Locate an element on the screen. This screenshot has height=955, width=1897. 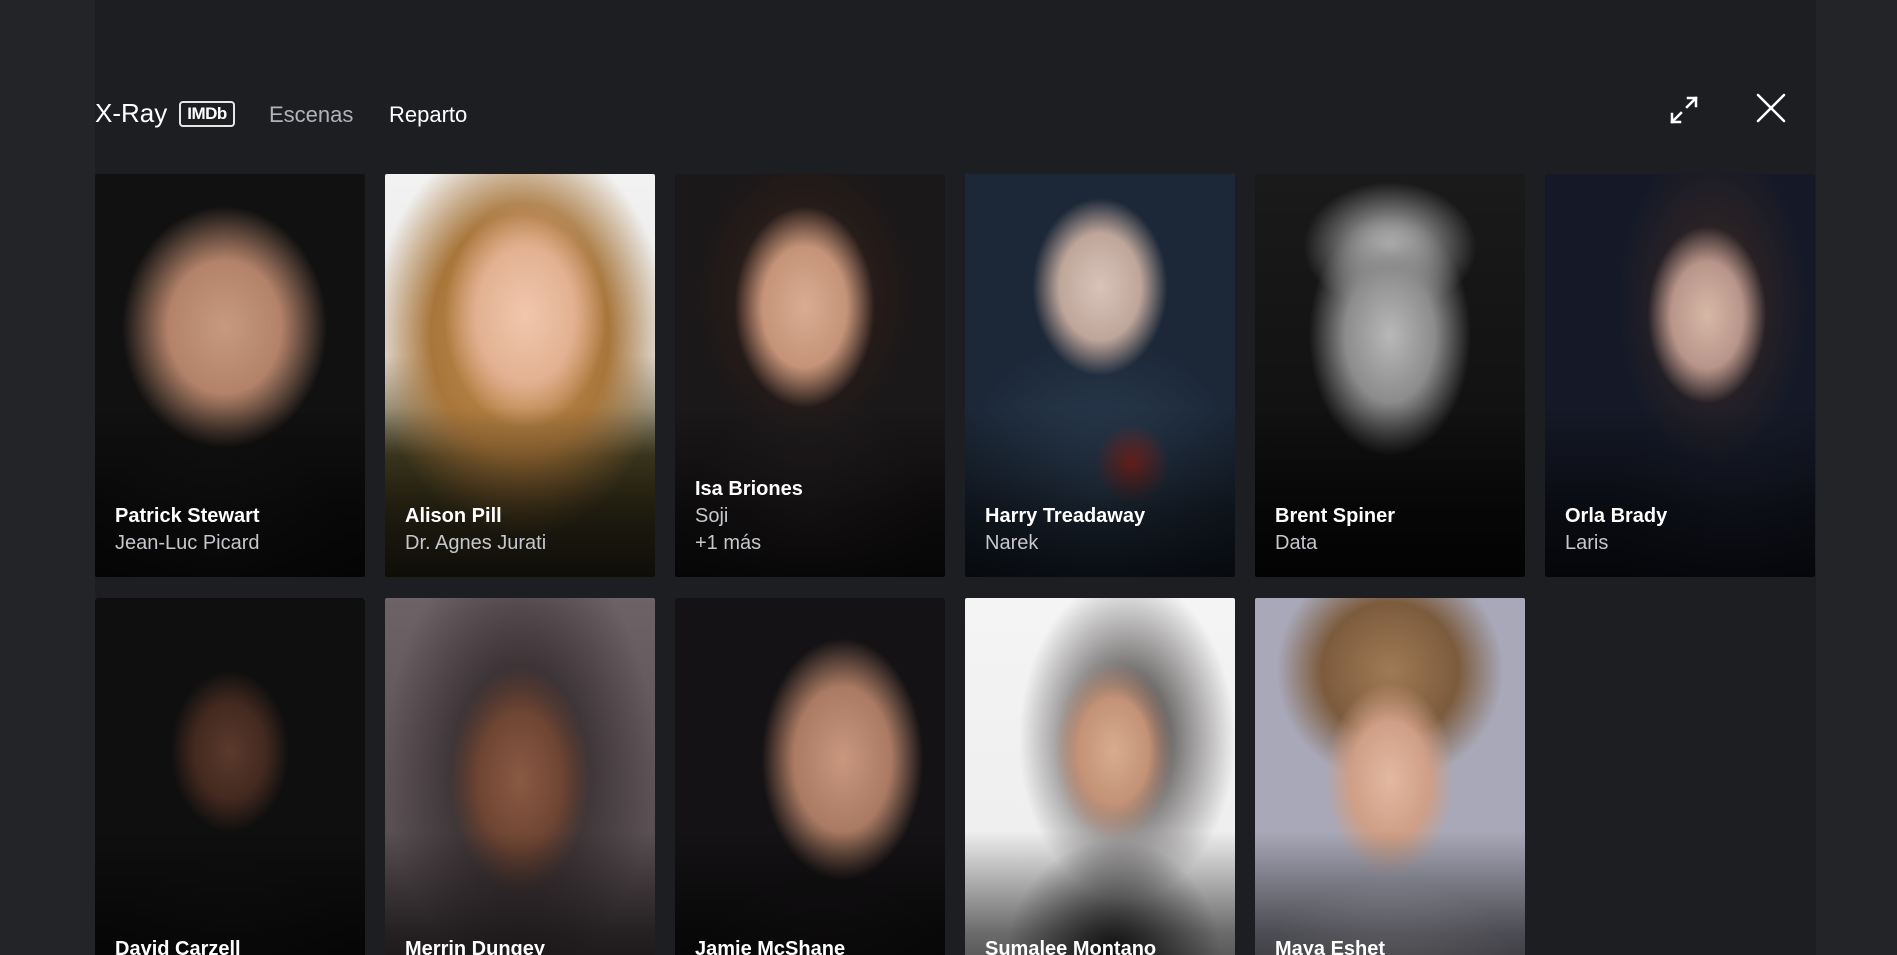
cast-card-sumalee-montano: Sumalee Montano is located at coordinates (1100, 776).